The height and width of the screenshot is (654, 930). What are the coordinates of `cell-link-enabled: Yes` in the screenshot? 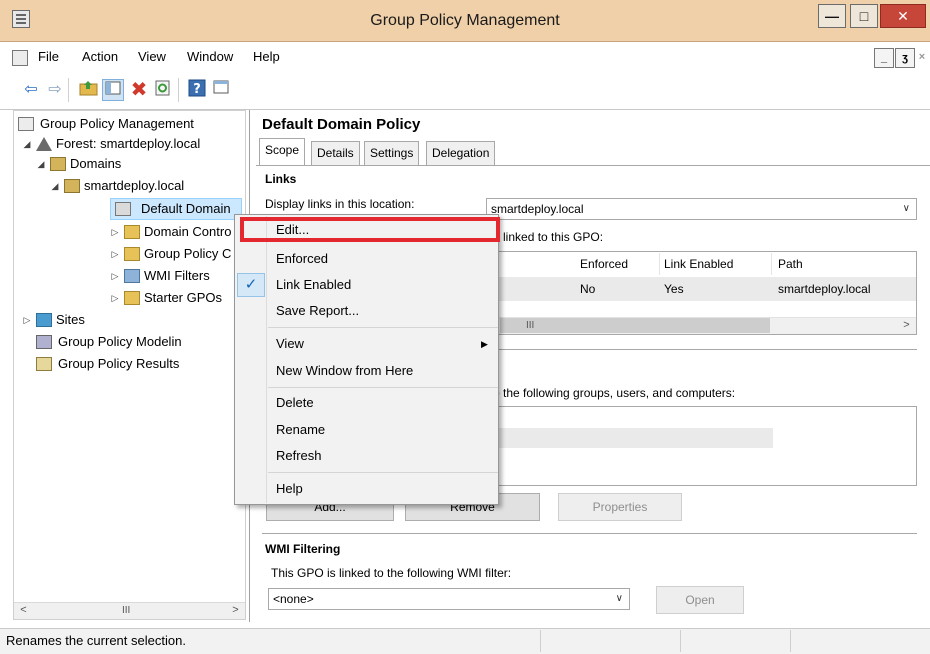 It's located at (674, 289).